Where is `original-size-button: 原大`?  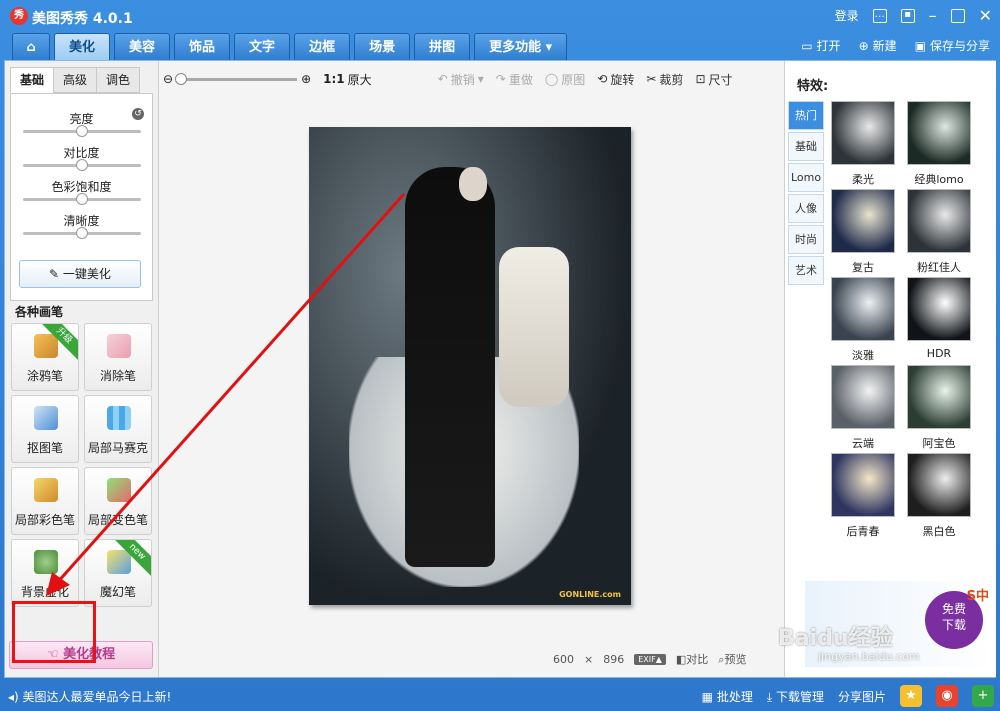
original-size-button: 原大 is located at coordinates (360, 79).